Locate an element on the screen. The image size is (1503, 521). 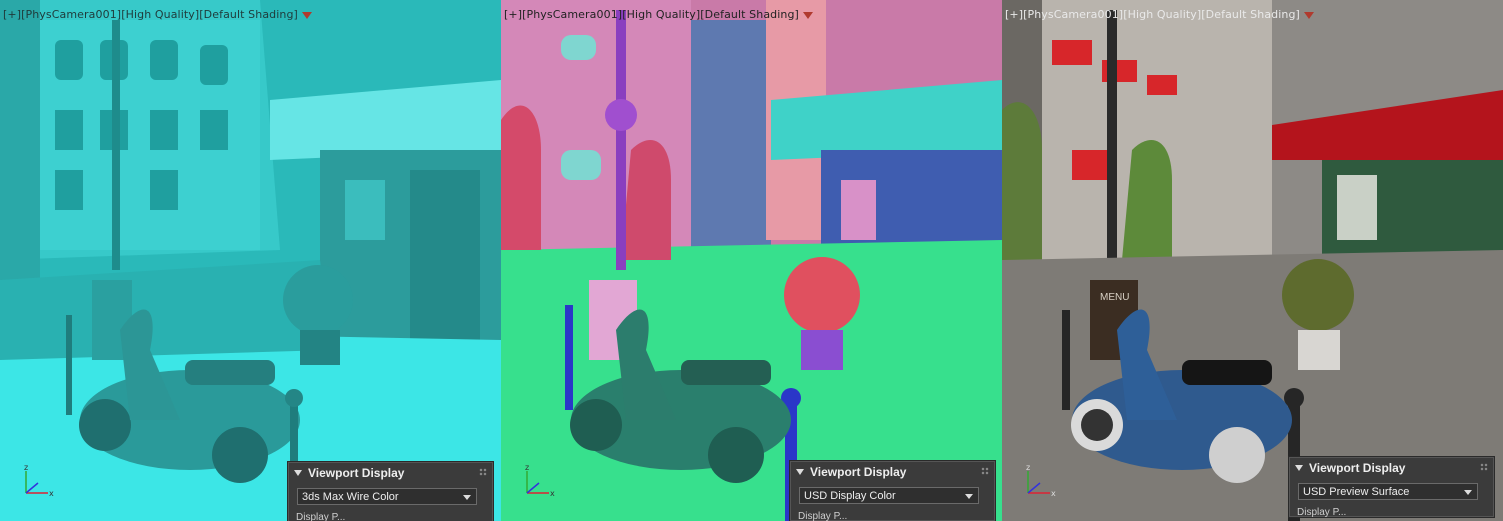
menu-sign-text: MENU is located at coordinates (1114, 297).